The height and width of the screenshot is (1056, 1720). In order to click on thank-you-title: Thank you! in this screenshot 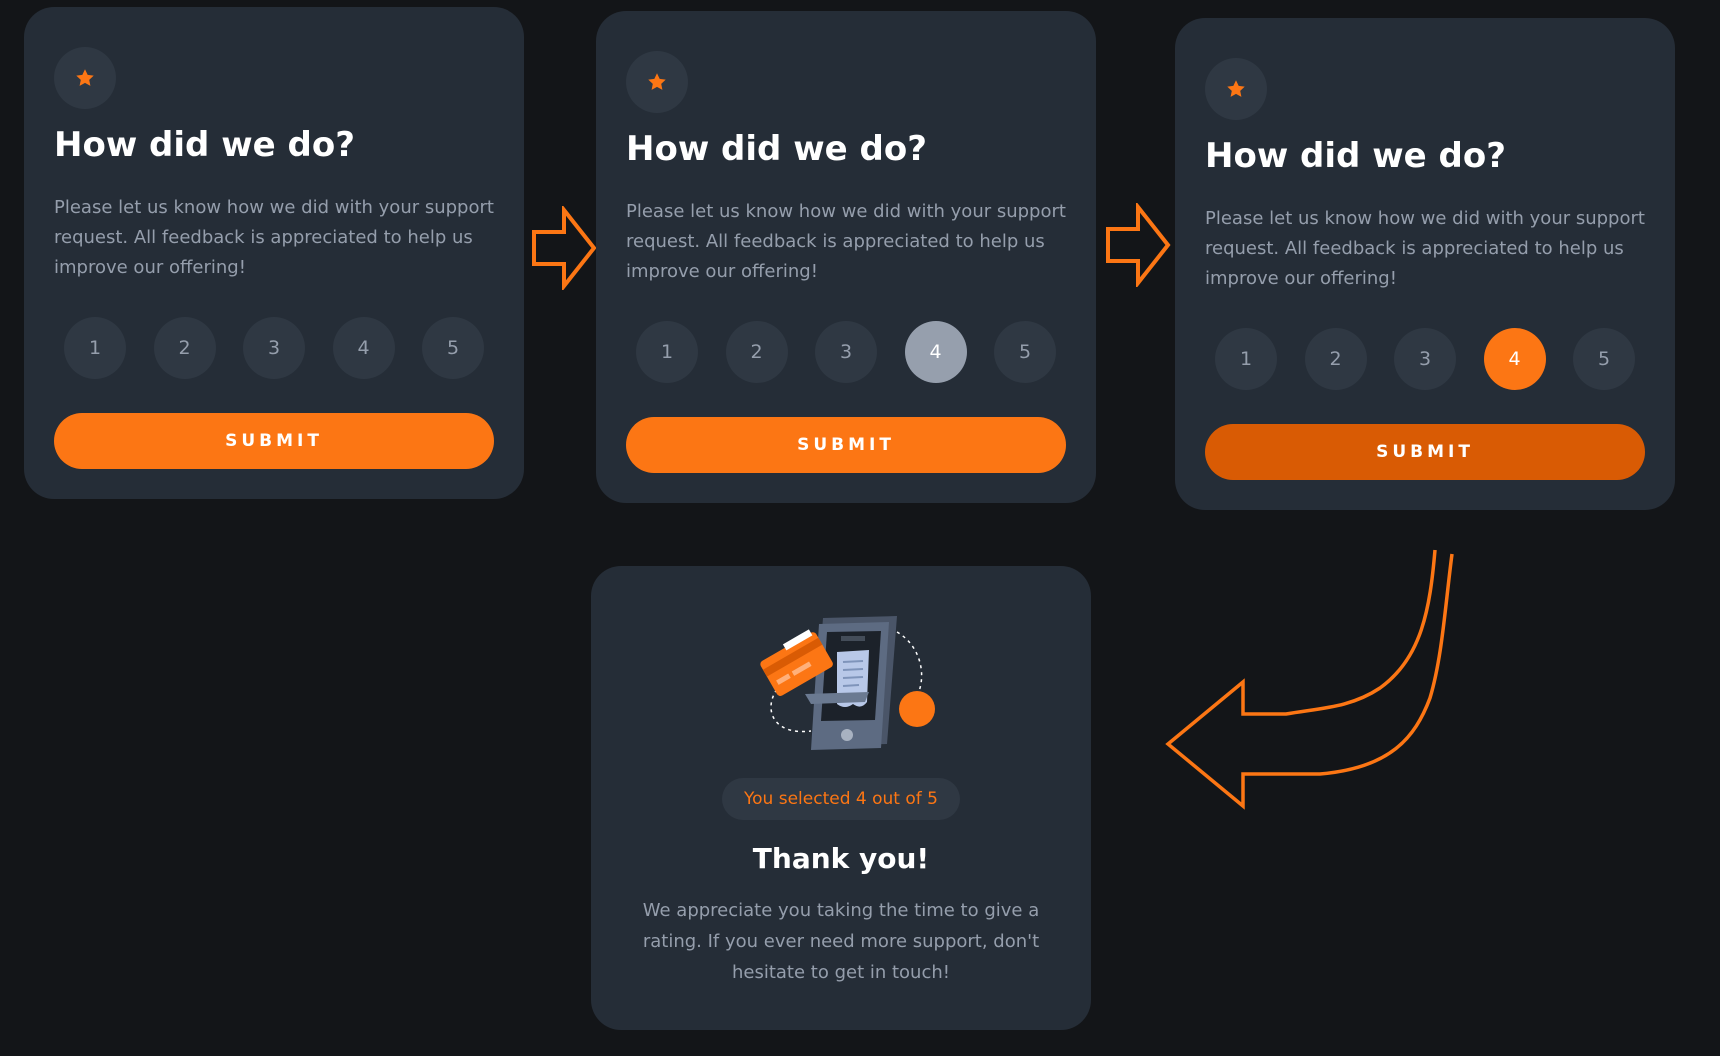, I will do `click(841, 858)`.